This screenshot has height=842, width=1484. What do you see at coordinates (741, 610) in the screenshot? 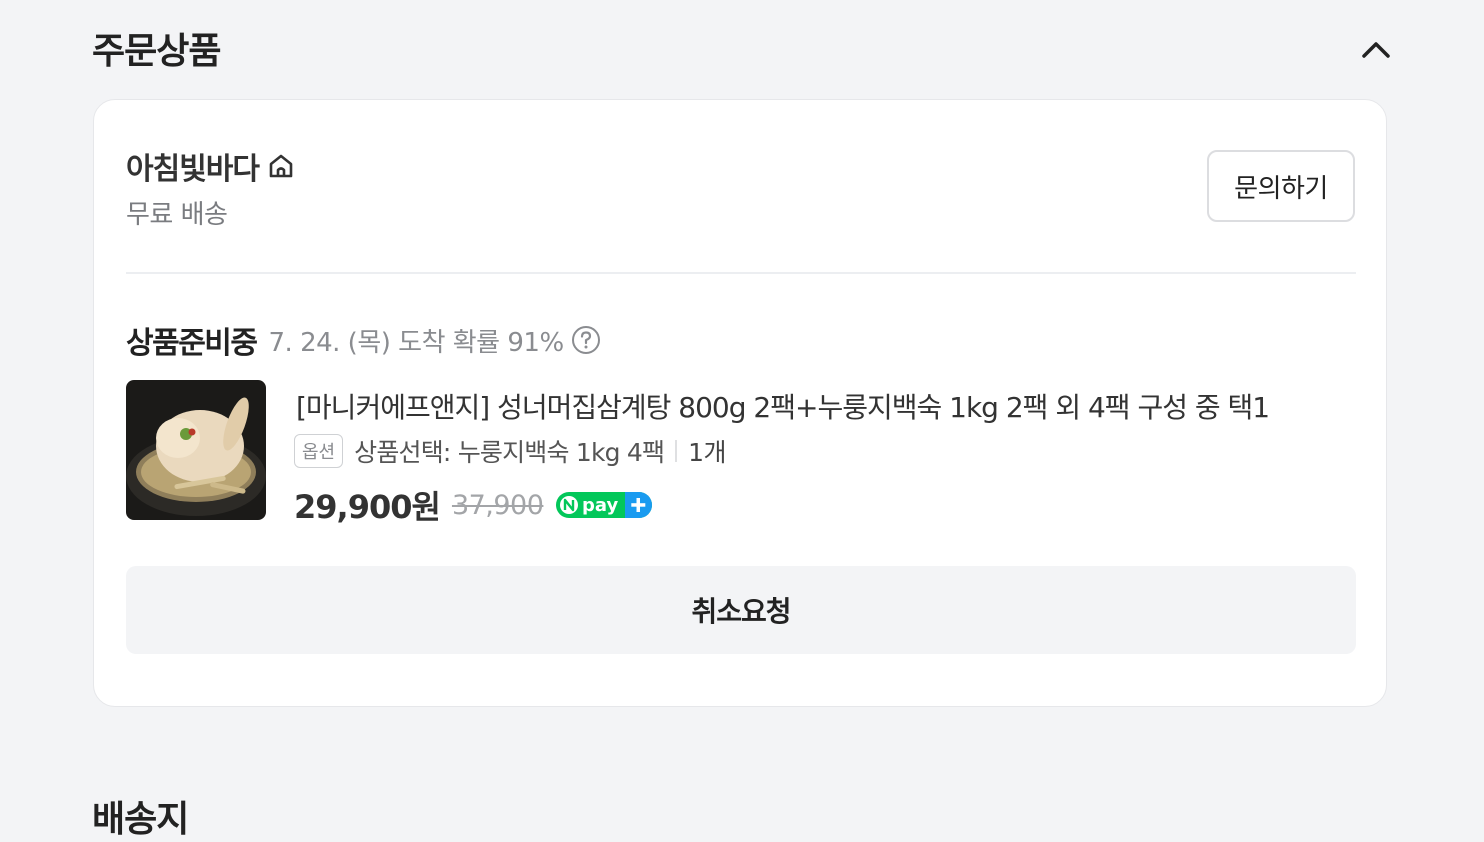
I see `cancel-request-button: 취소요청` at bounding box center [741, 610].